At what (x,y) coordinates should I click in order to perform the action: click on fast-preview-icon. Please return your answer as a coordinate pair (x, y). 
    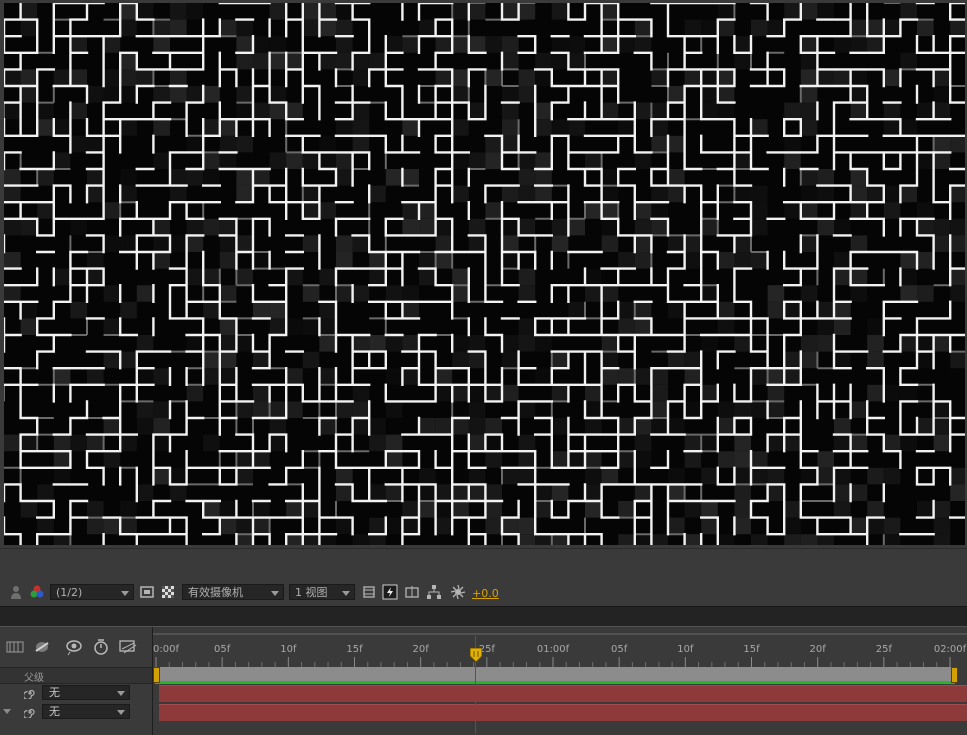
    Looking at the image, I should click on (390, 592).